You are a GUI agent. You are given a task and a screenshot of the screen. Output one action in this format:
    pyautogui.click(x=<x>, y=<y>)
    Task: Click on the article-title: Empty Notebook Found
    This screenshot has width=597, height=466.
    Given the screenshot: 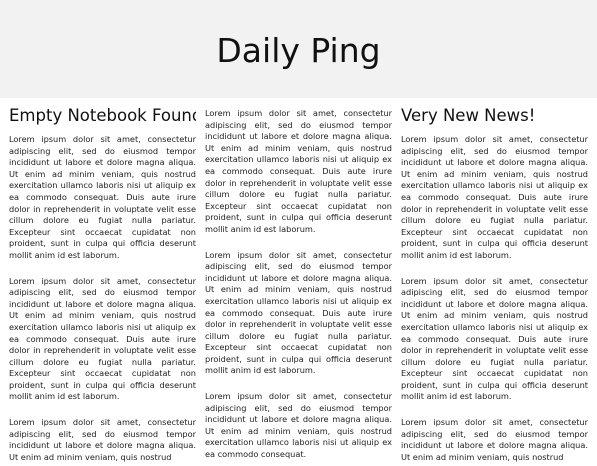 What is the action you would take?
    pyautogui.click(x=102, y=115)
    